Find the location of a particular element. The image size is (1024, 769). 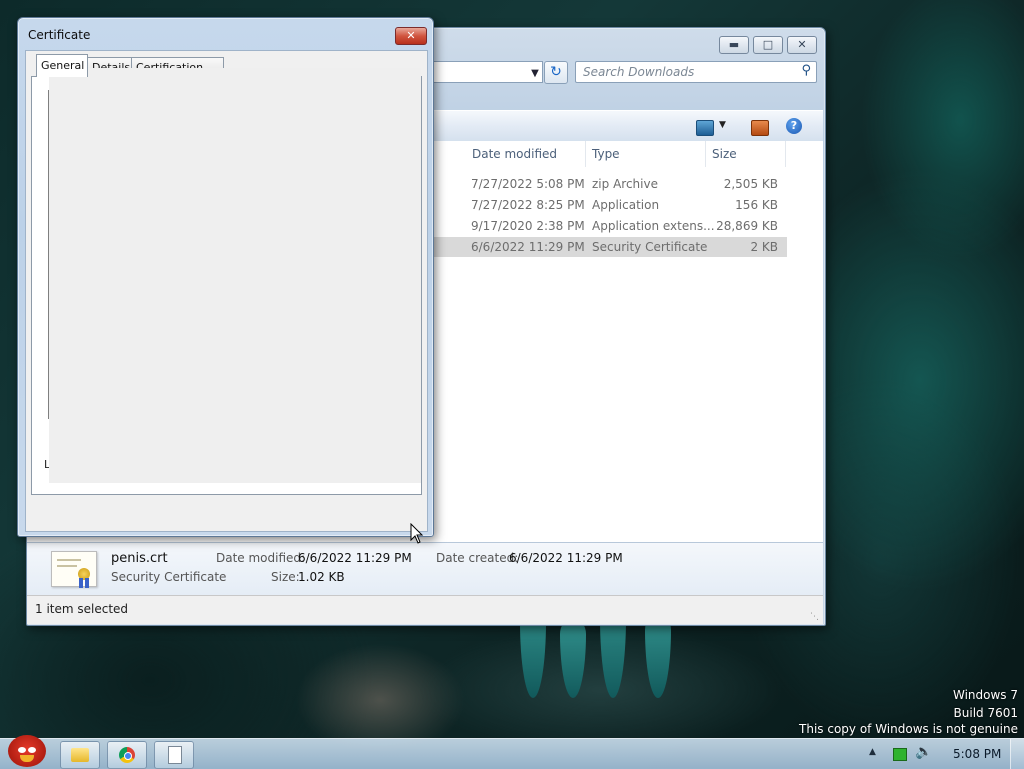

details-filename: penis.crt is located at coordinates (139, 558).